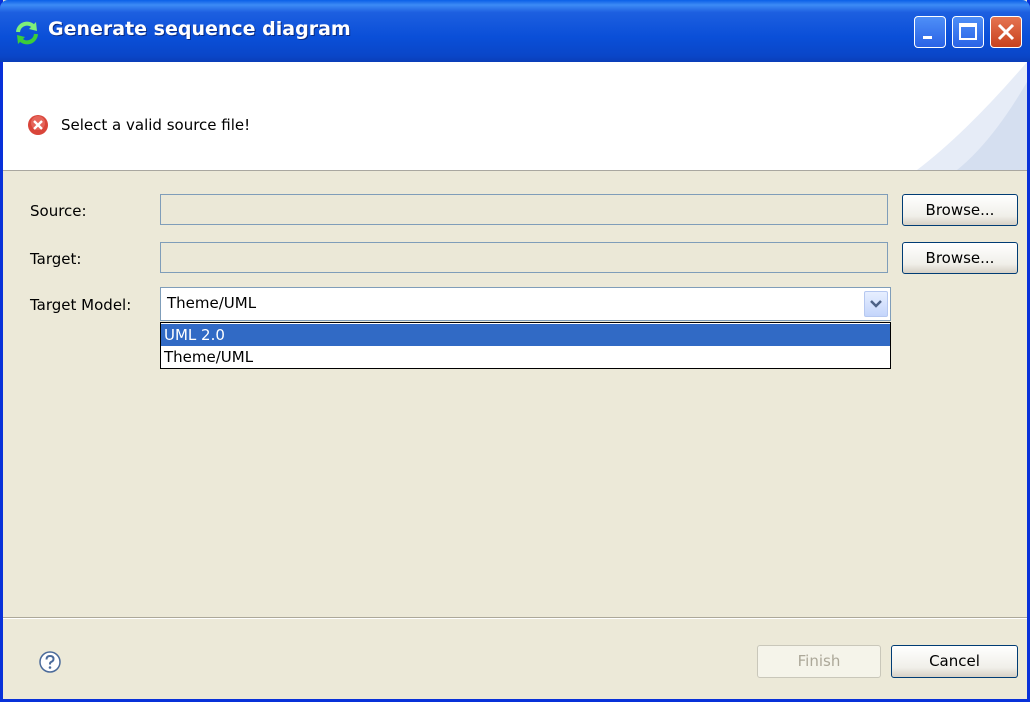  I want to click on minimize-button, so click(930, 32).